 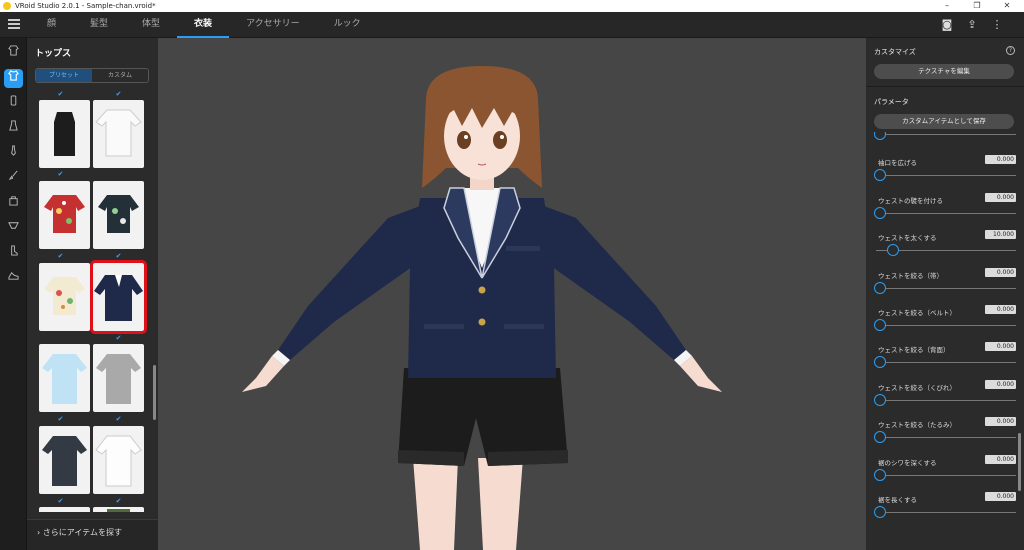 What do you see at coordinates (1000, 235) in the screenshot?
I see `parameter-value-field: 10.000` at bounding box center [1000, 235].